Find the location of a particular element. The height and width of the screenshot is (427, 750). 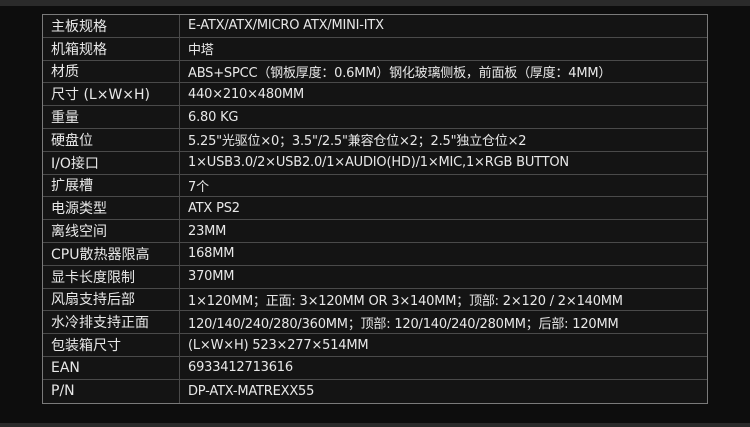

spec-label: 扩展槽 is located at coordinates (111, 185).